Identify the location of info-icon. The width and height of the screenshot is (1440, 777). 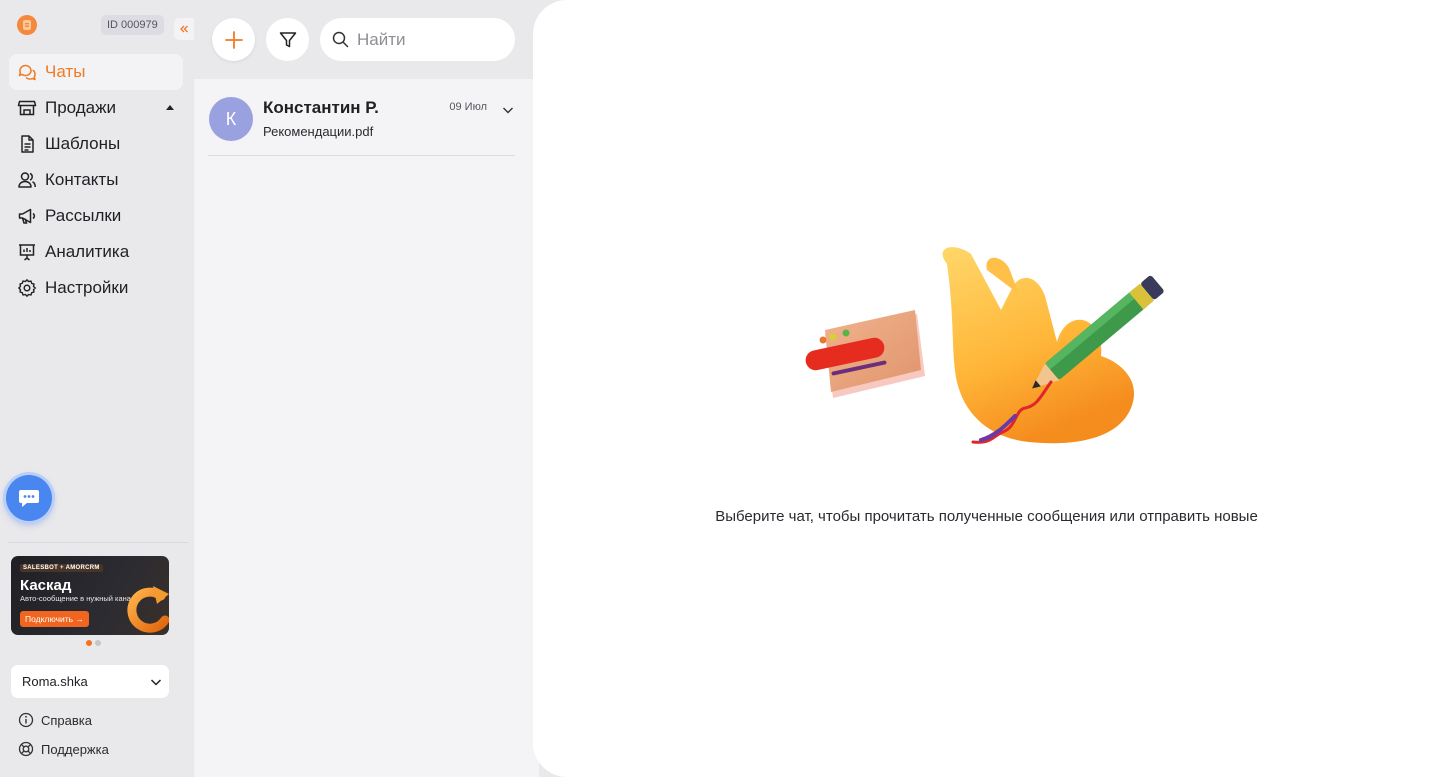
(26, 720).